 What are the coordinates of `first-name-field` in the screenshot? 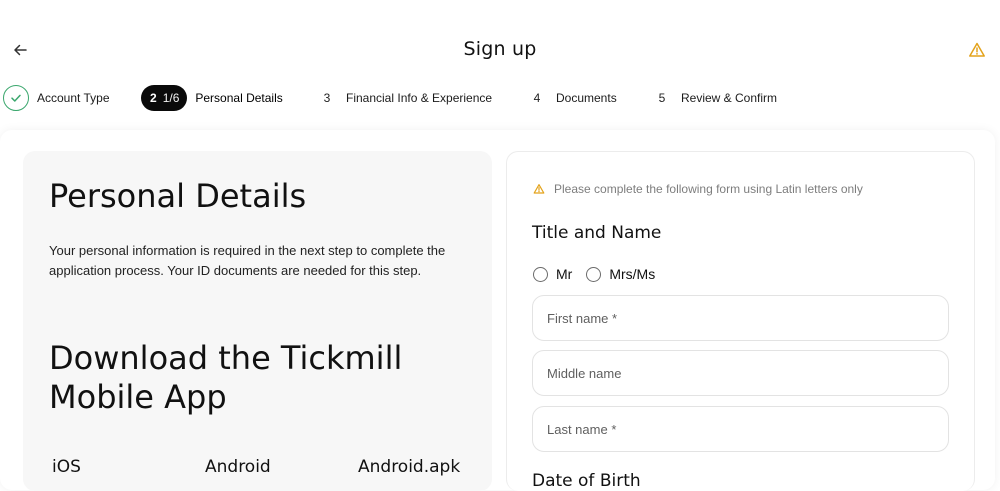 It's located at (740, 318).